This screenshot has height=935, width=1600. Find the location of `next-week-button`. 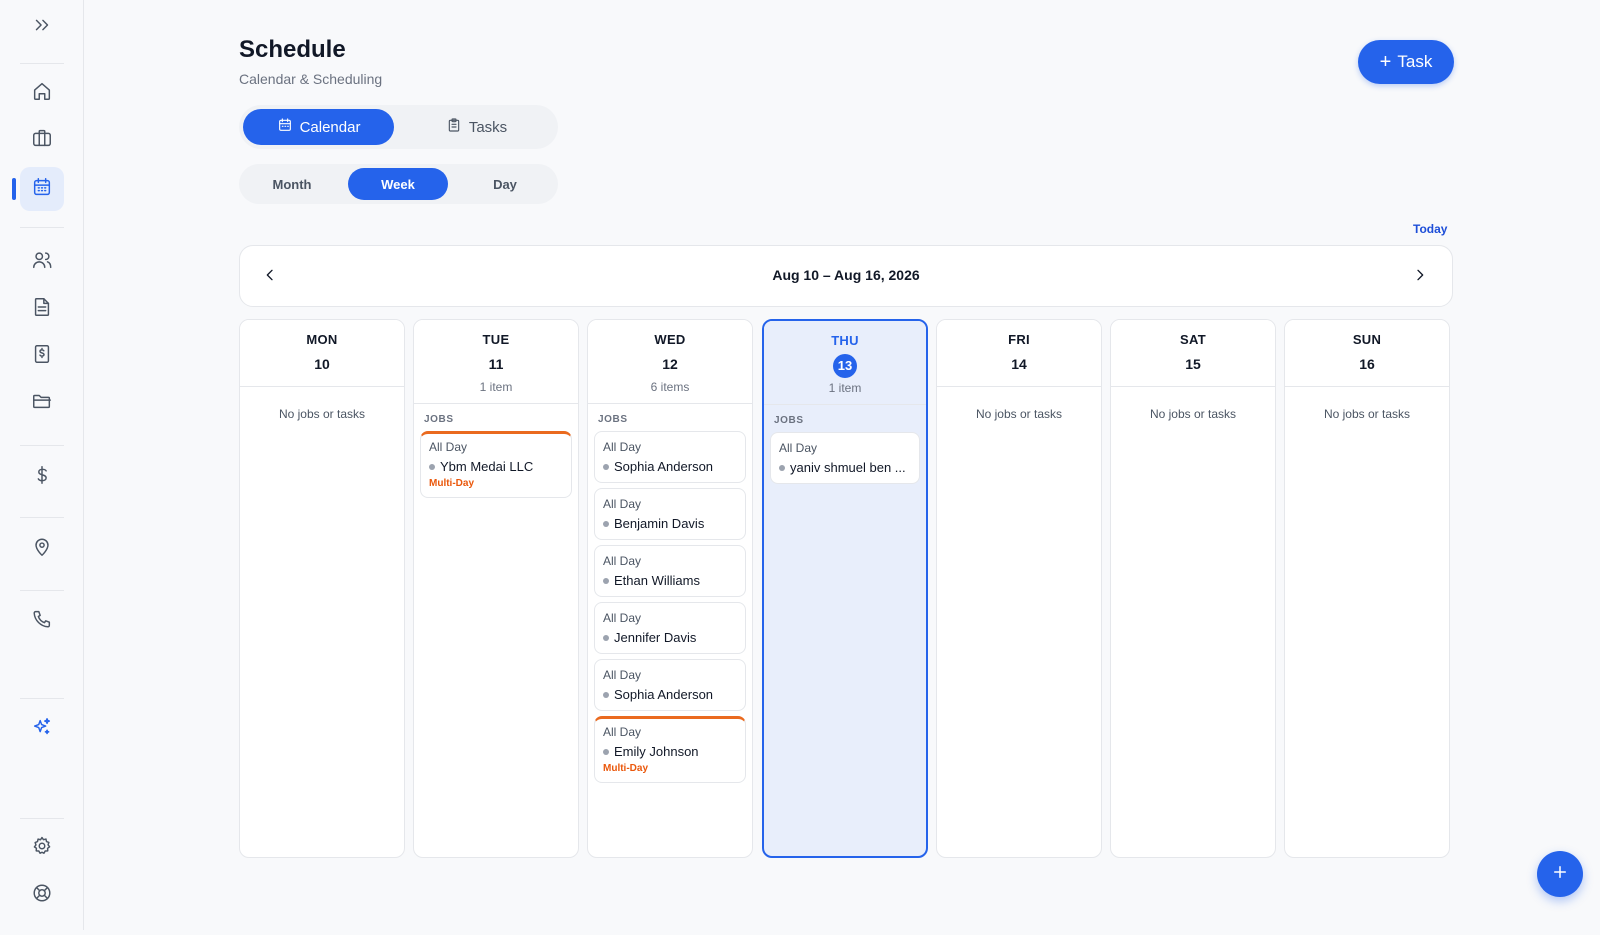

next-week-button is located at coordinates (1420, 277).